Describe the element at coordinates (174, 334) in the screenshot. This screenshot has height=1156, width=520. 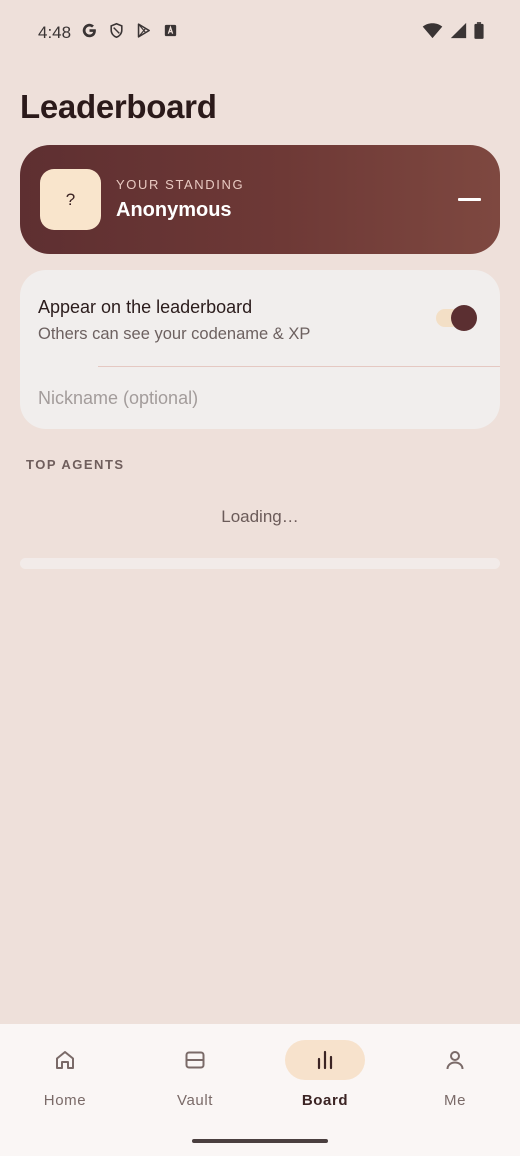
I see `toggle-subtitle: Others can see your codename & XP` at that location.